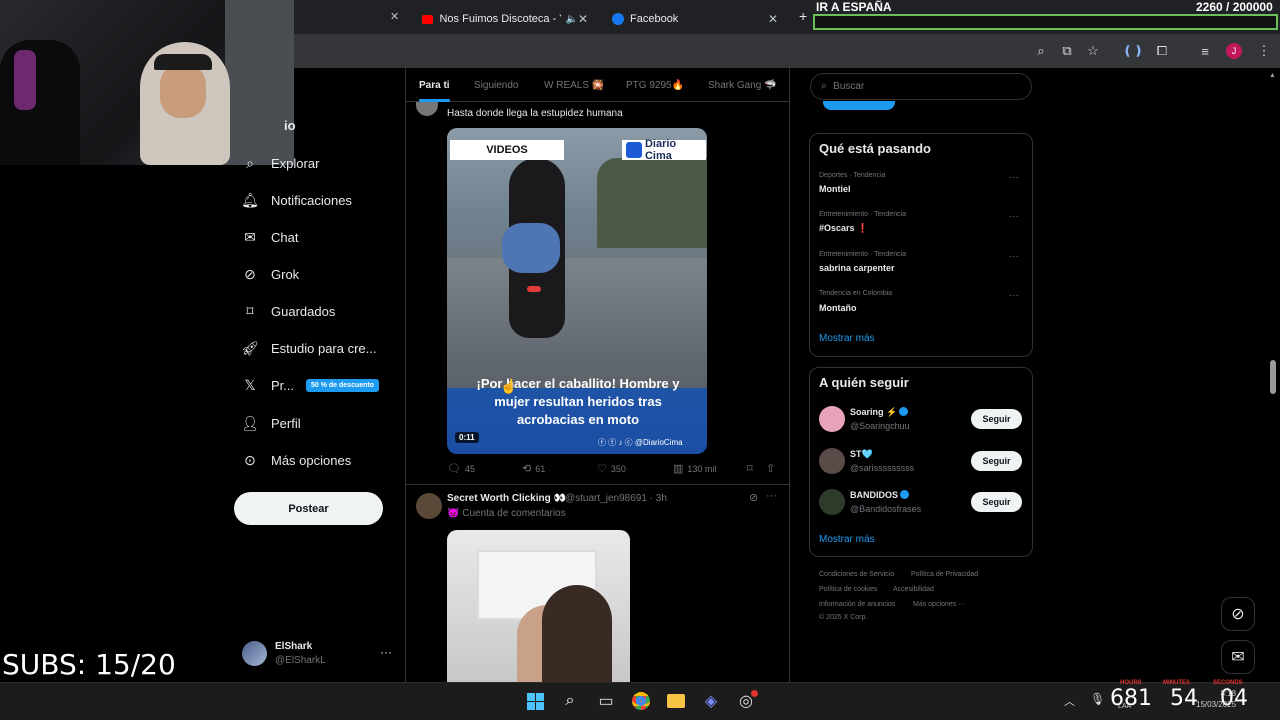 Image resolution: width=1280 pixels, height=720 pixels. What do you see at coordinates (879, 412) in the screenshot?
I see `suggestion-name: Soaring ⚡` at bounding box center [879, 412].